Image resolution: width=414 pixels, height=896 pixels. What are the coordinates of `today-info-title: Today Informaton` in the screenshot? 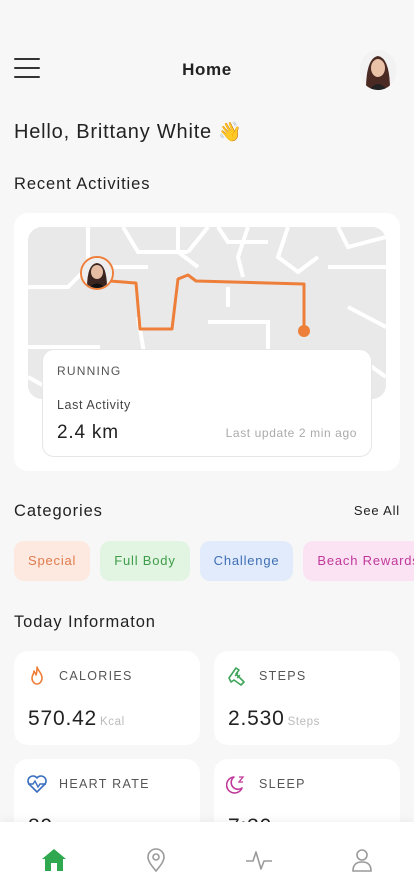 It's located at (85, 622).